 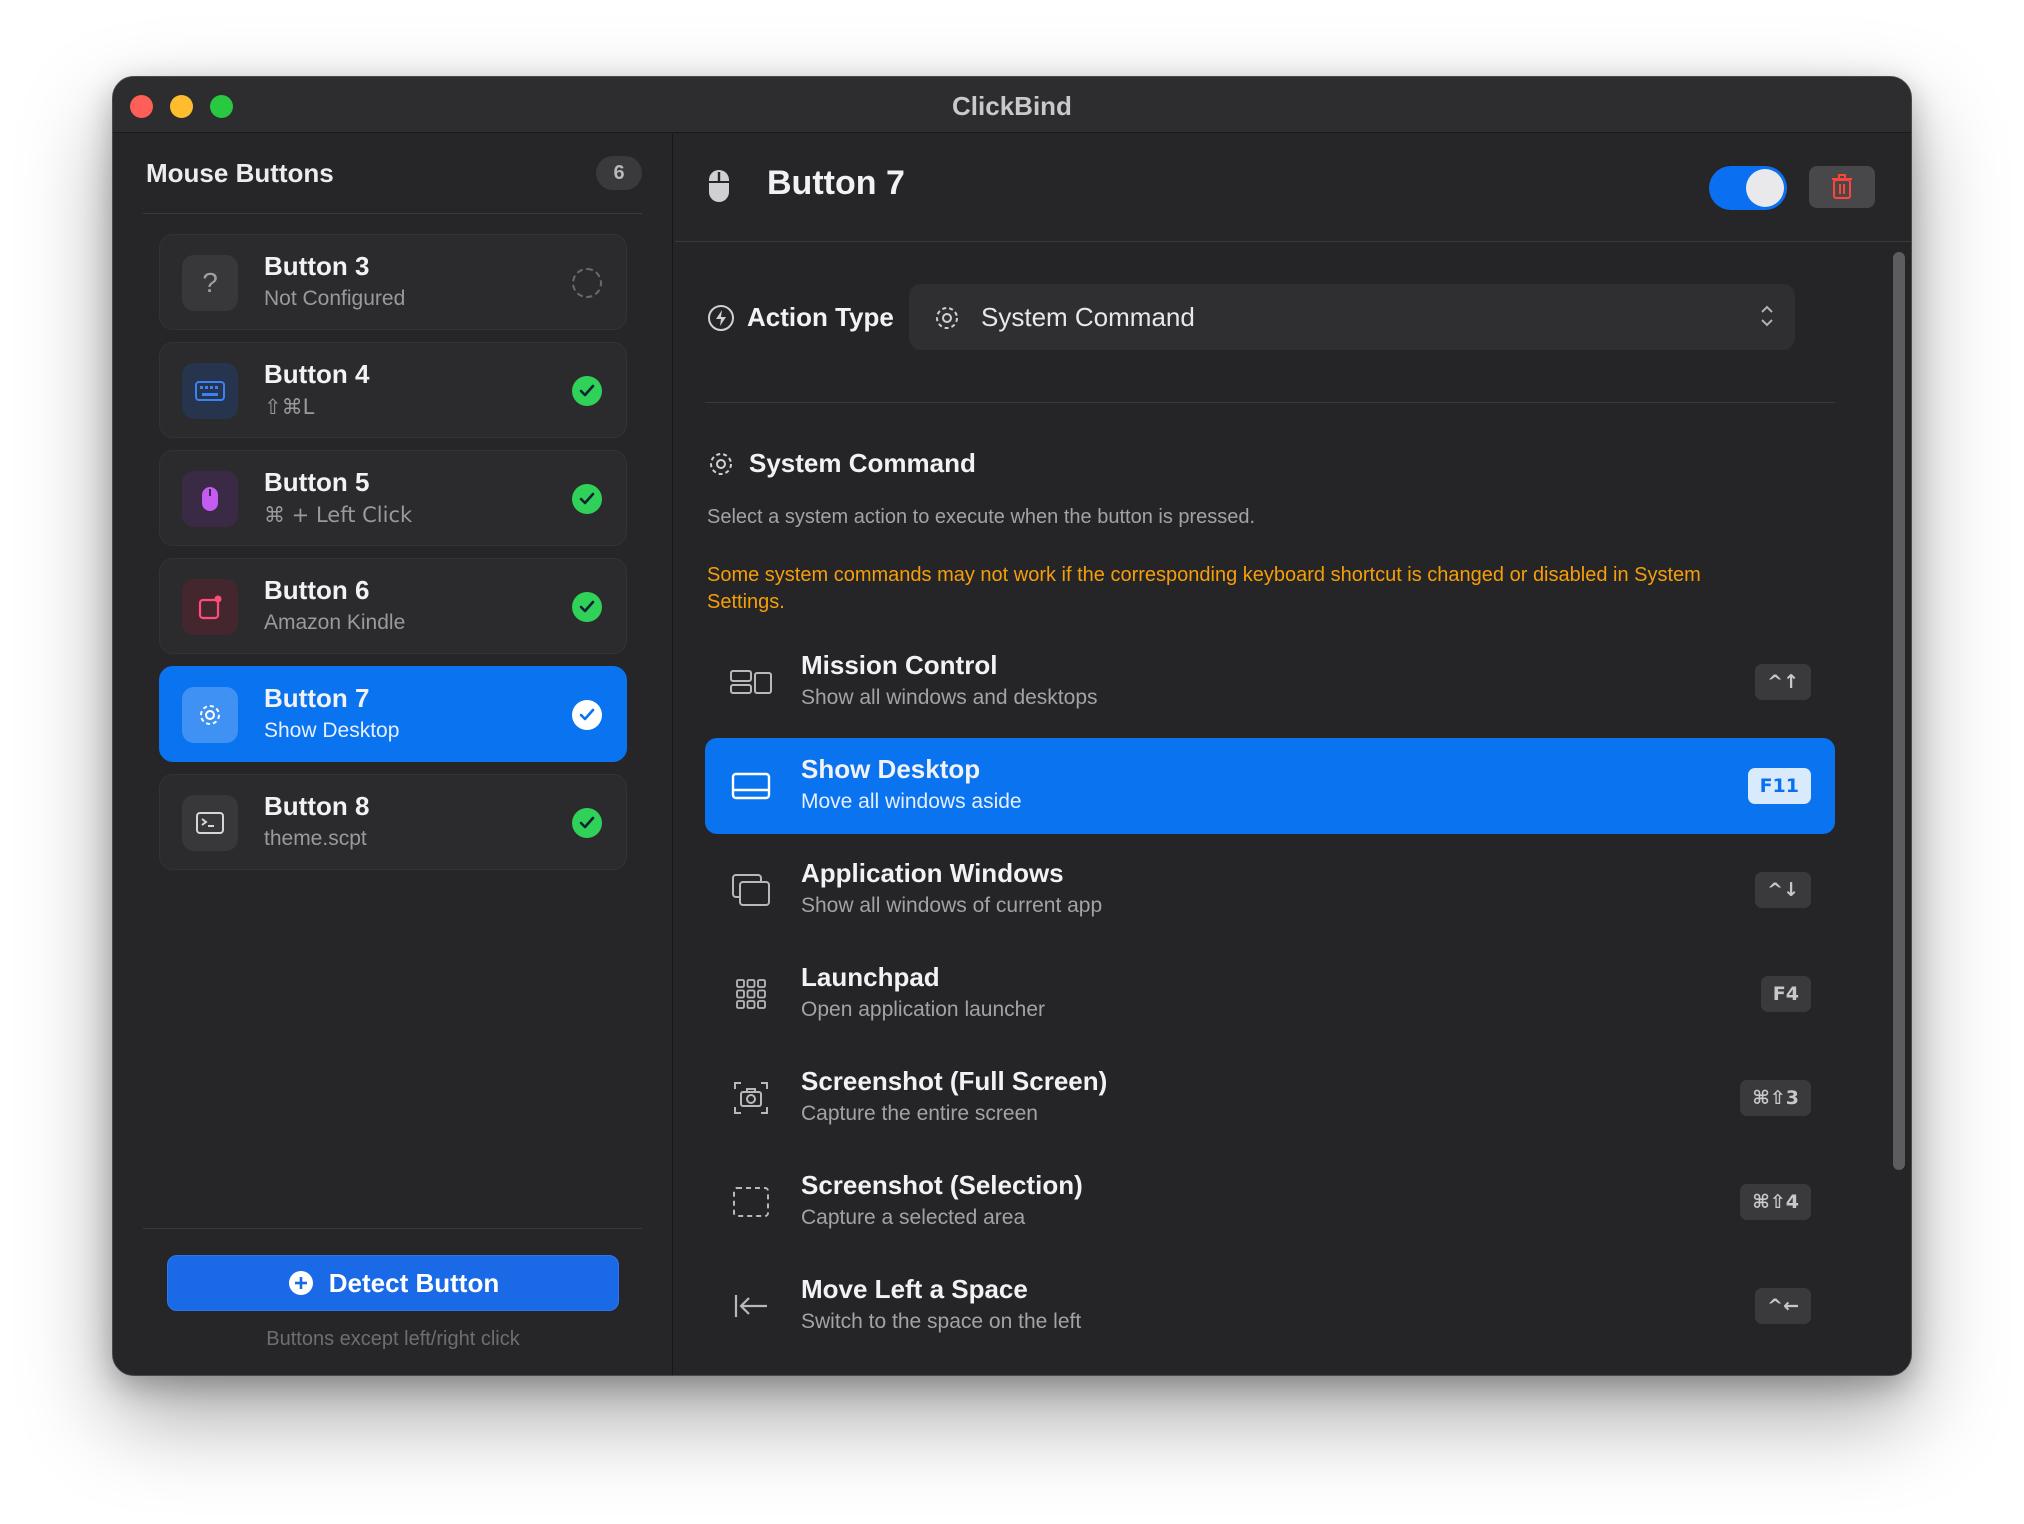 I want to click on selection-icon, so click(x=751, y=1202).